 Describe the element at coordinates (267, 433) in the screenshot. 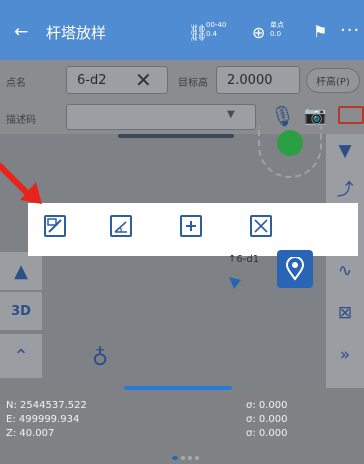

I see `sigma-z-value: σ: 0.000` at that location.